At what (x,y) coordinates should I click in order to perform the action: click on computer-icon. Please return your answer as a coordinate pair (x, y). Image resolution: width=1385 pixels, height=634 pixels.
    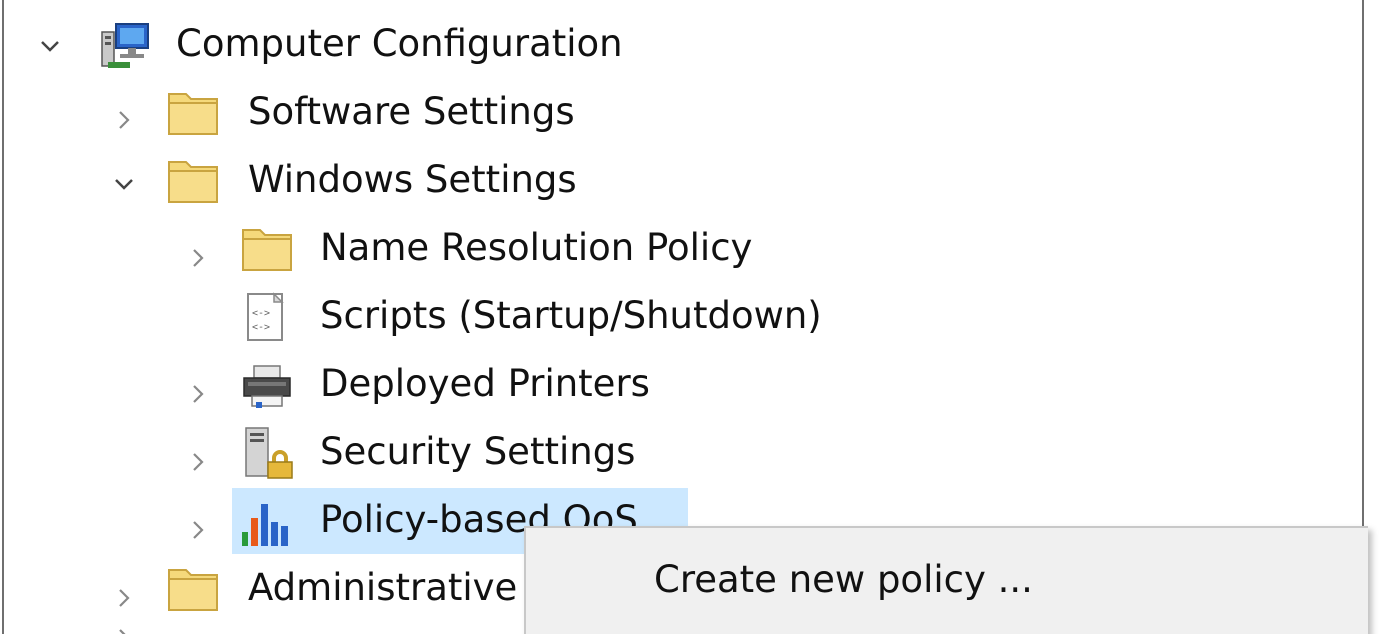
    Looking at the image, I should click on (125, 45).